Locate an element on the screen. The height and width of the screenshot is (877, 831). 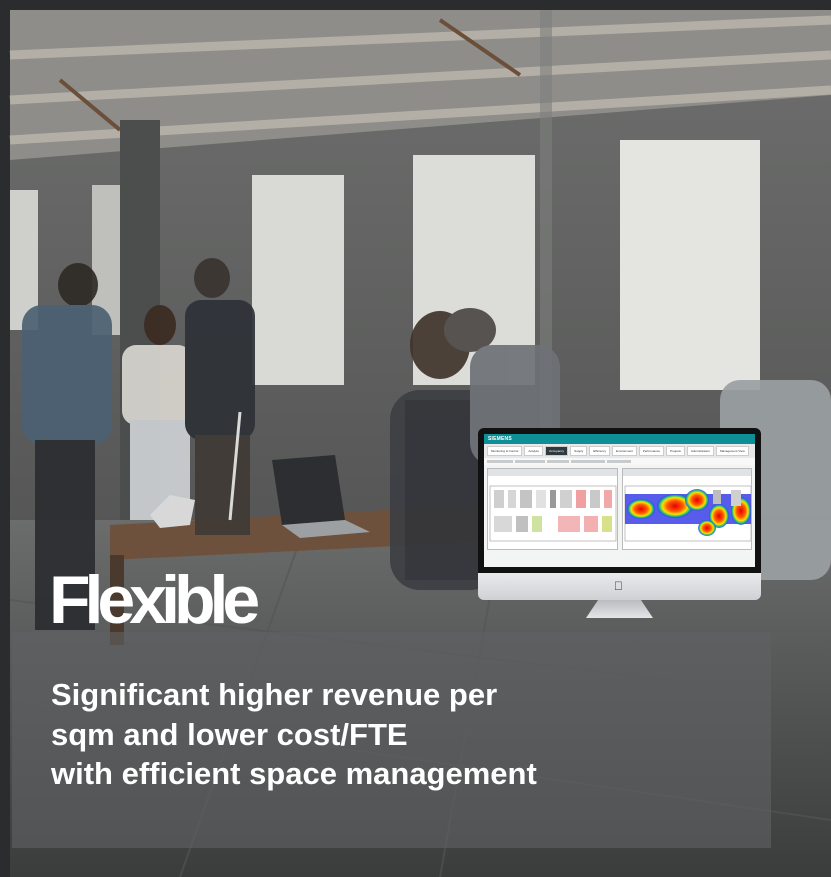
subheadline-line: Significant higher revenue per is located at coordinates (274, 694).